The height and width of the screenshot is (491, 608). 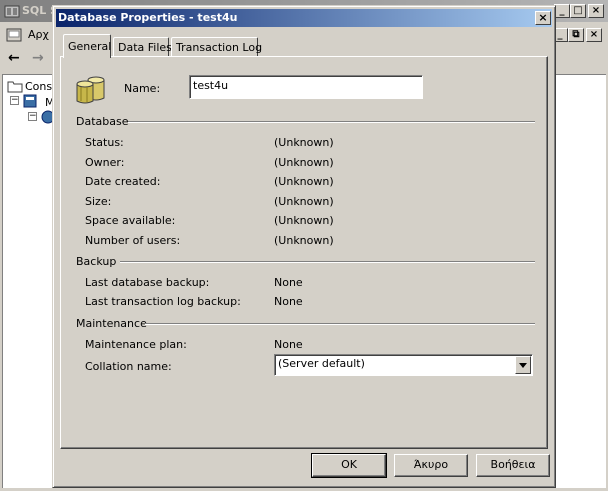 I want to click on space-available-value: (Unknown), so click(x=304, y=220).